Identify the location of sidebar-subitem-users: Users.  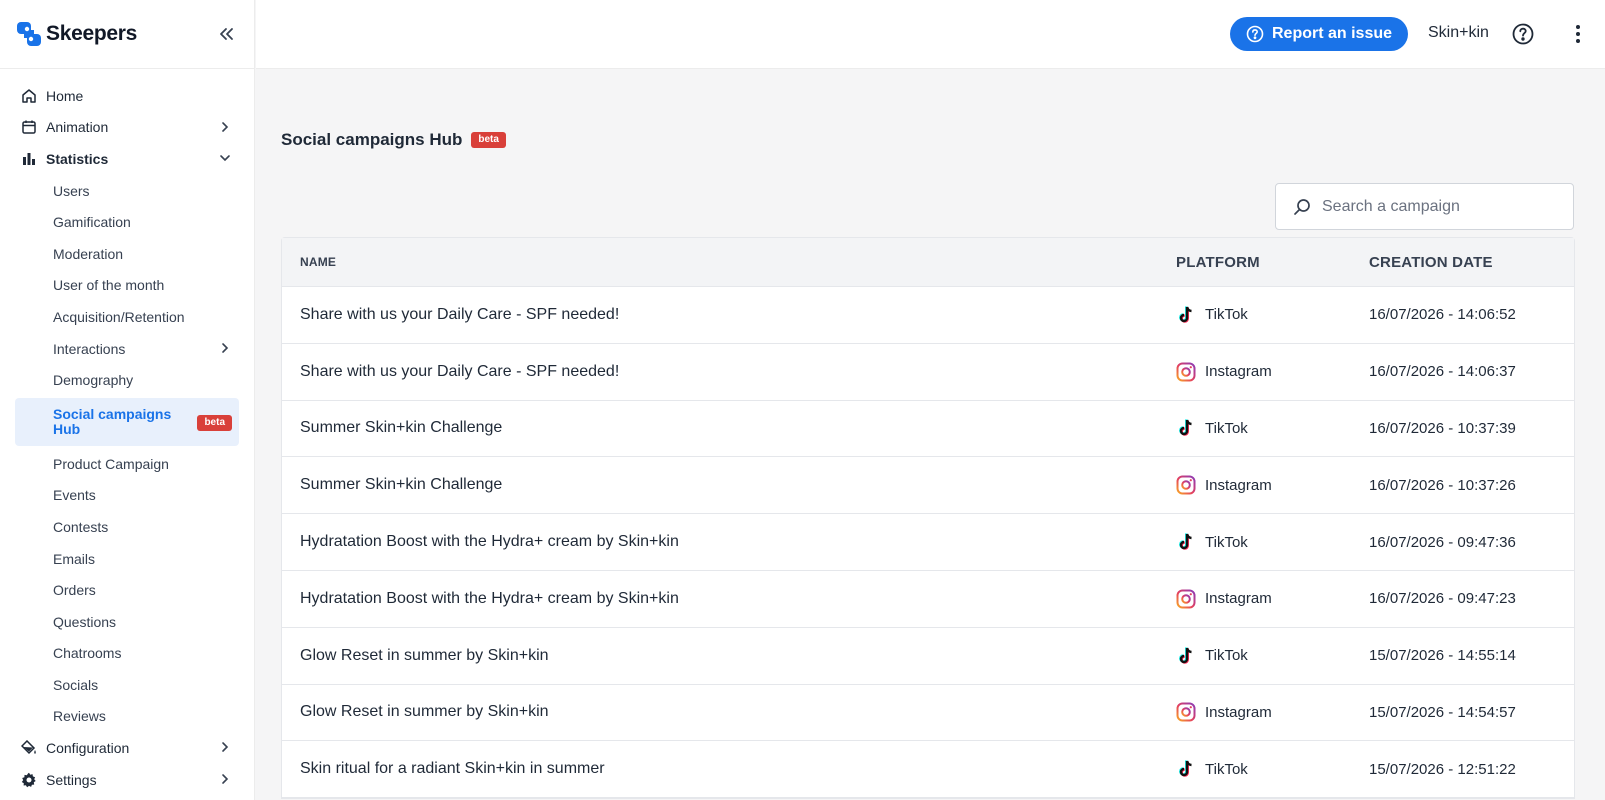
(127, 191).